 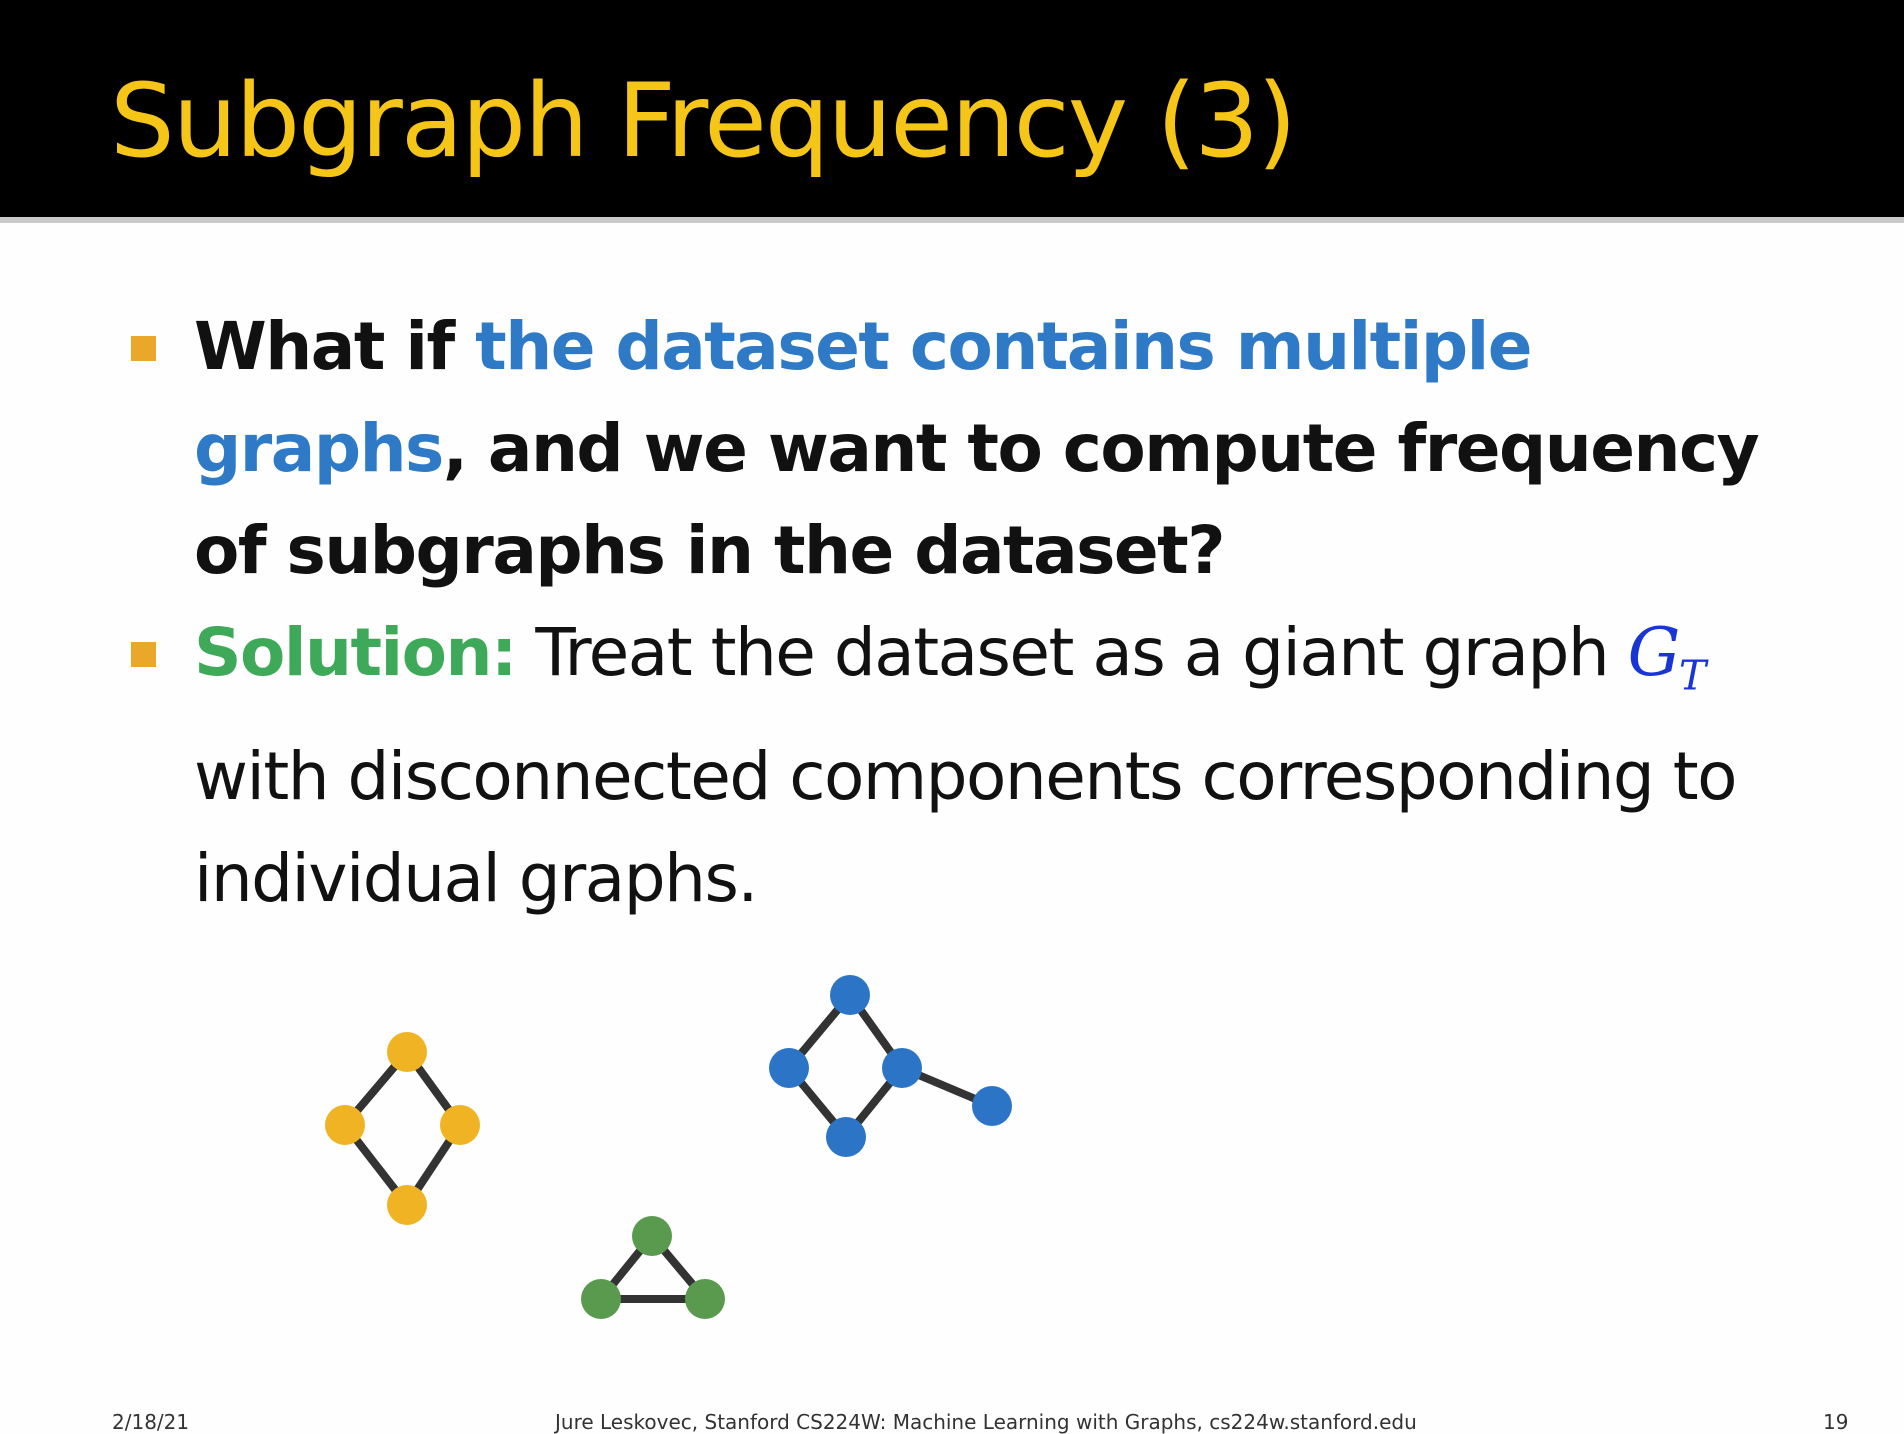 What do you see at coordinates (151, 1422) in the screenshot?
I see `footer-date: 2/18/21` at bounding box center [151, 1422].